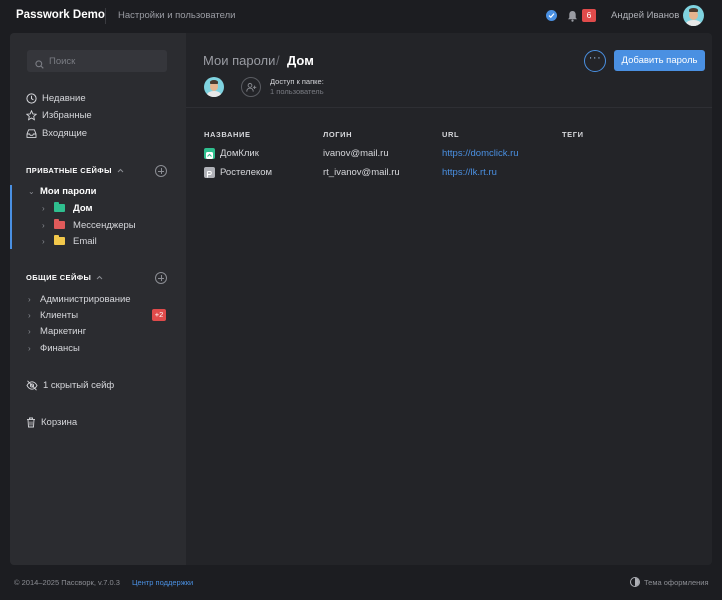 The image size is (722, 600). What do you see at coordinates (104, 225) in the screenshot?
I see `folder-messengers-label: Мессенджеры` at bounding box center [104, 225].